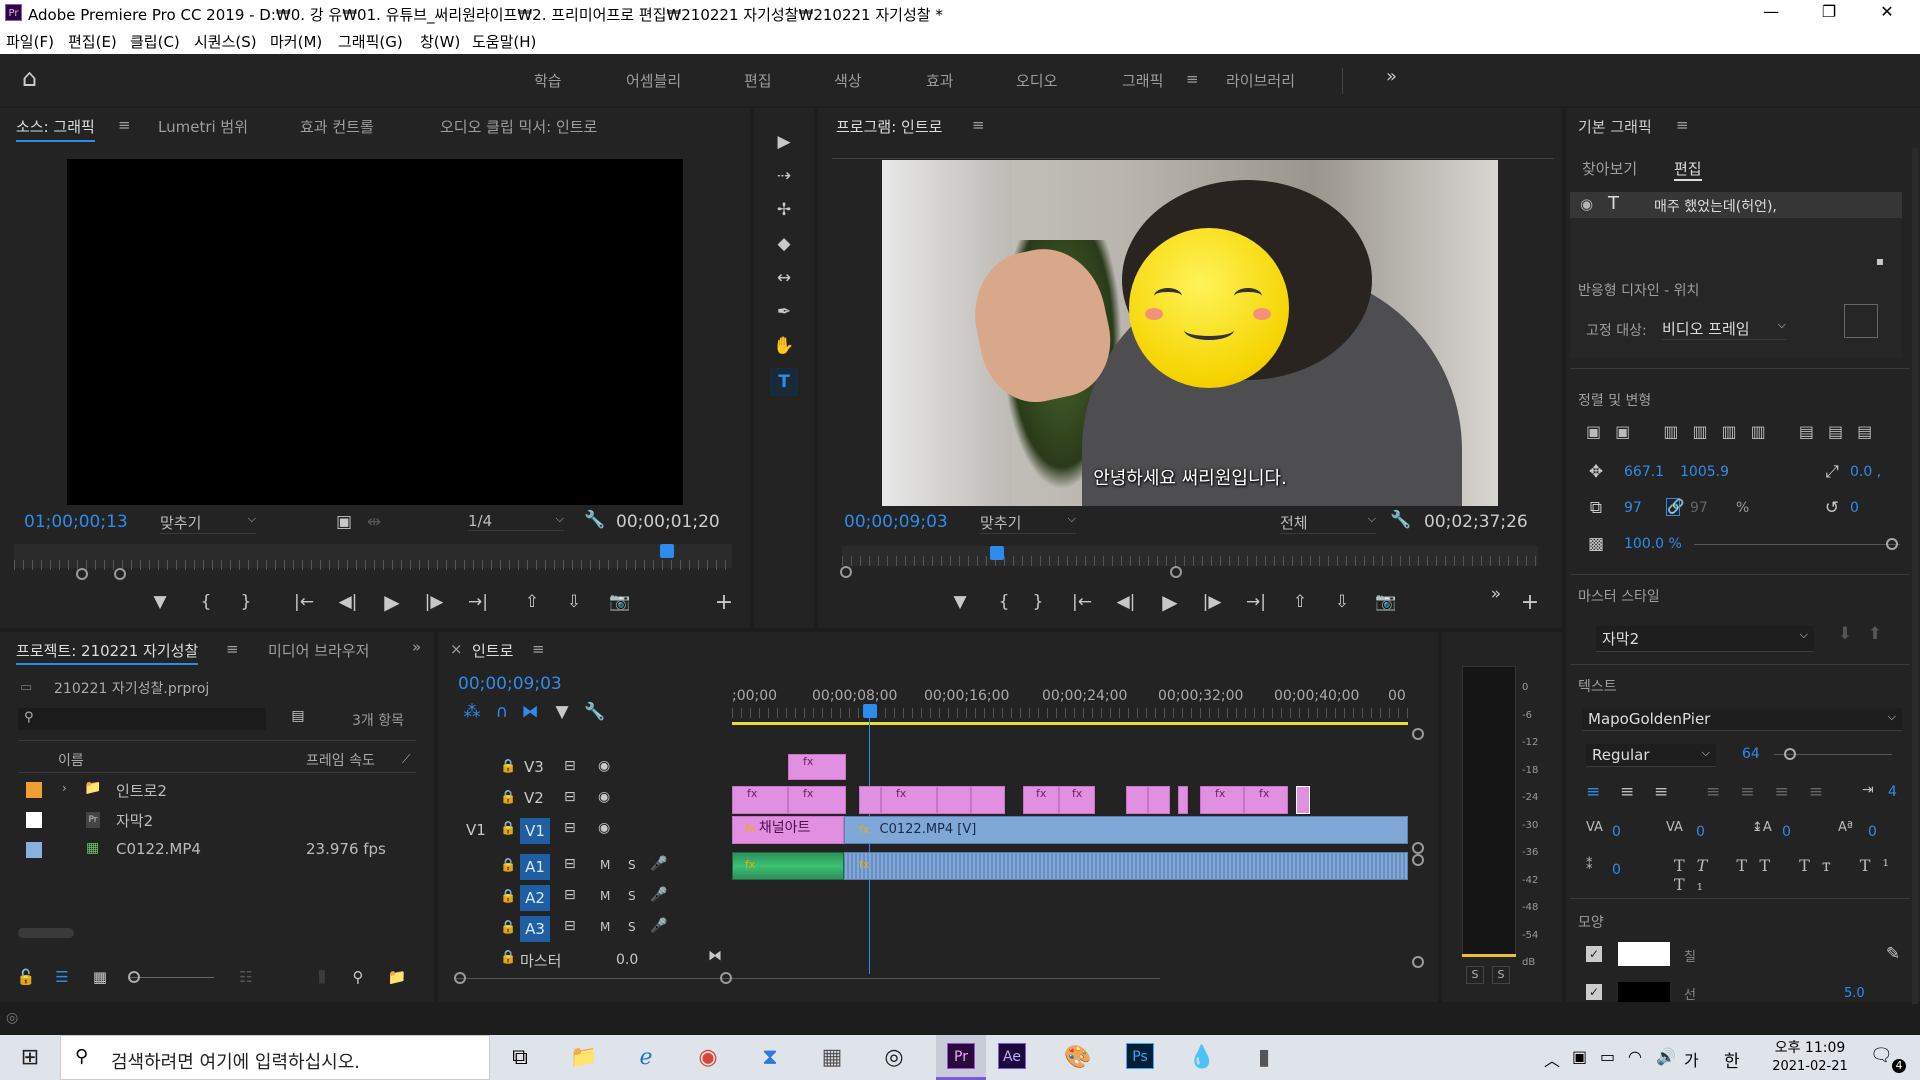 The image size is (1920, 1080). Describe the element at coordinates (516, 521) in the screenshot. I see `source-resolution-dropdown: 1/4 ⌵` at that location.